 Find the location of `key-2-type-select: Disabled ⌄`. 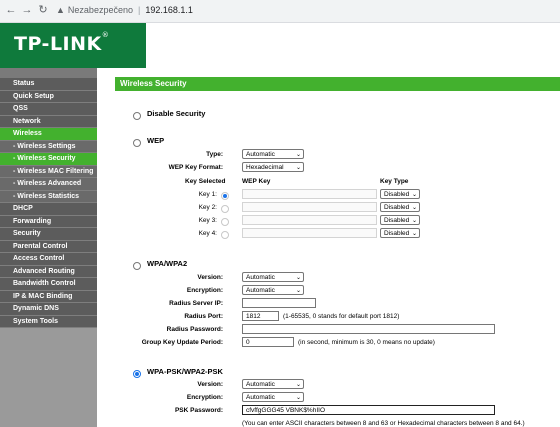

key-2-type-select: Disabled ⌄ is located at coordinates (400, 207).